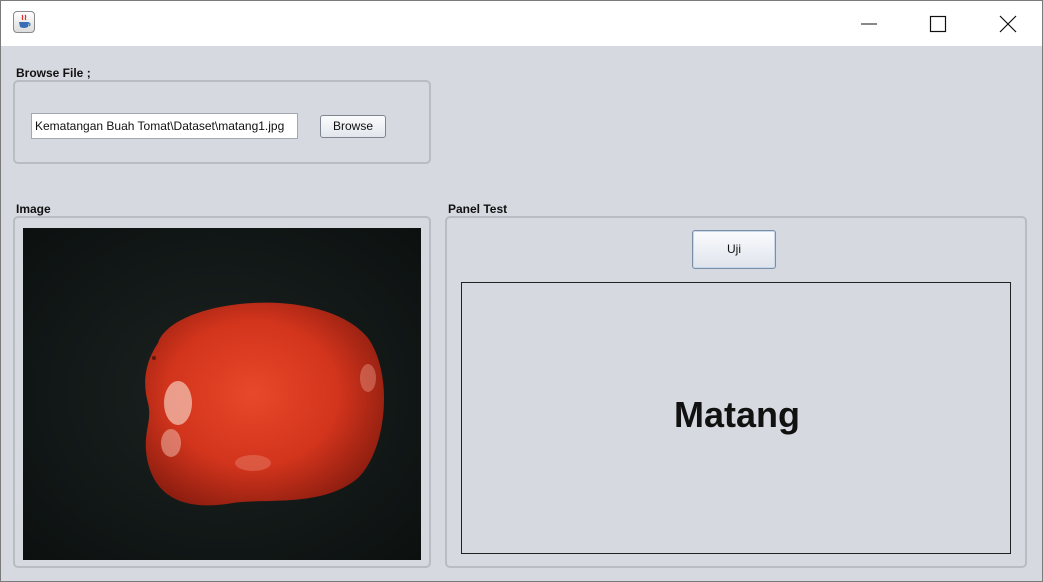 This screenshot has height=582, width=1043. I want to click on image-section-label: Image, so click(33, 209).